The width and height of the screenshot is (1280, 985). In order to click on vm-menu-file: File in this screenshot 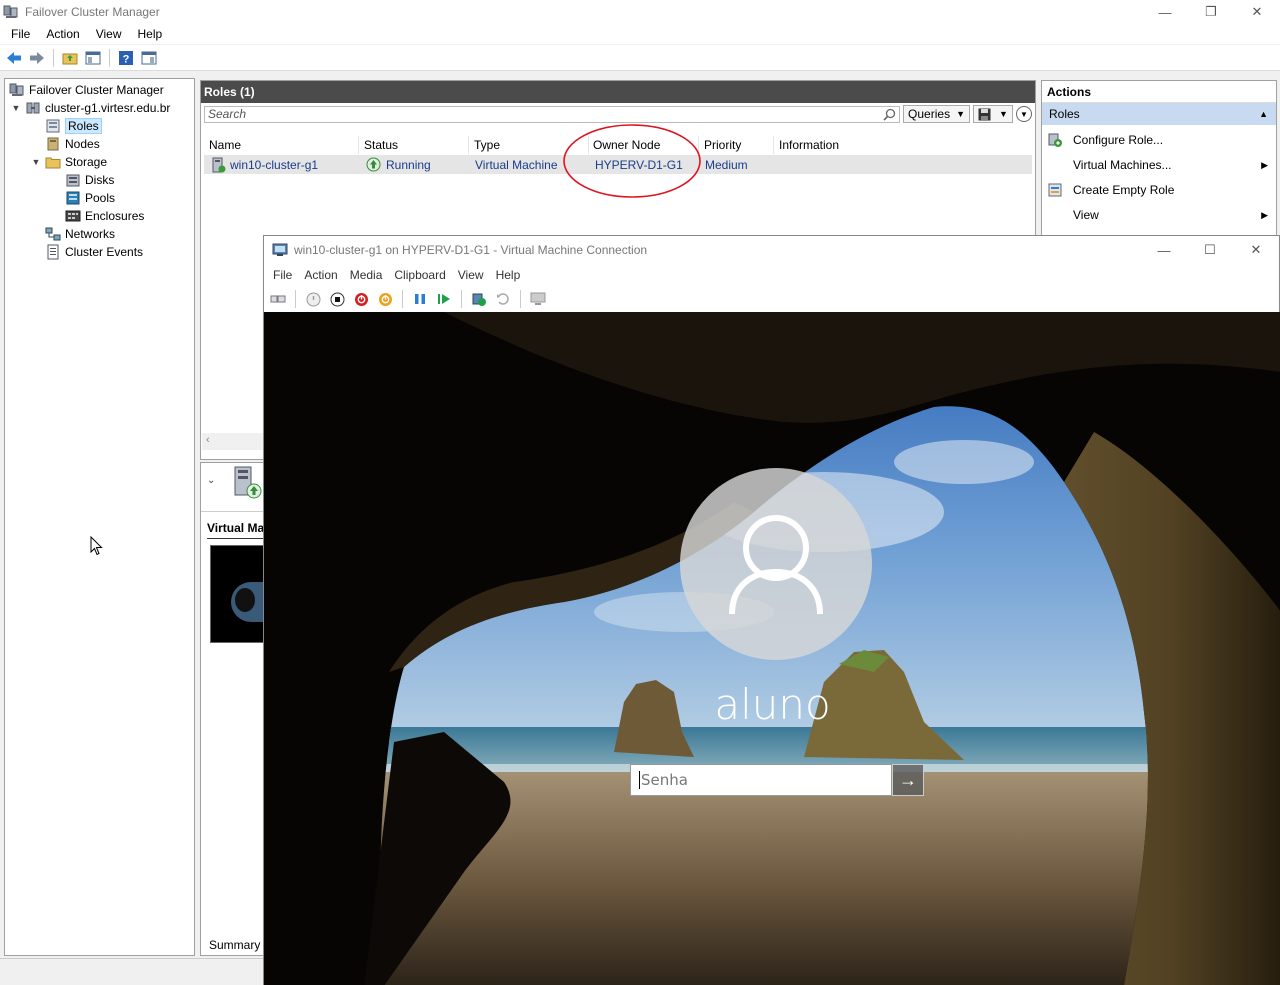, I will do `click(282, 275)`.